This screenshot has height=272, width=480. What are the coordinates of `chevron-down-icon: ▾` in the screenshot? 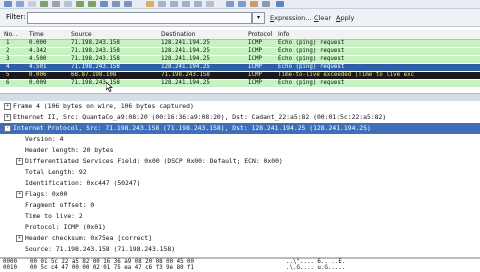 It's located at (258, 17).